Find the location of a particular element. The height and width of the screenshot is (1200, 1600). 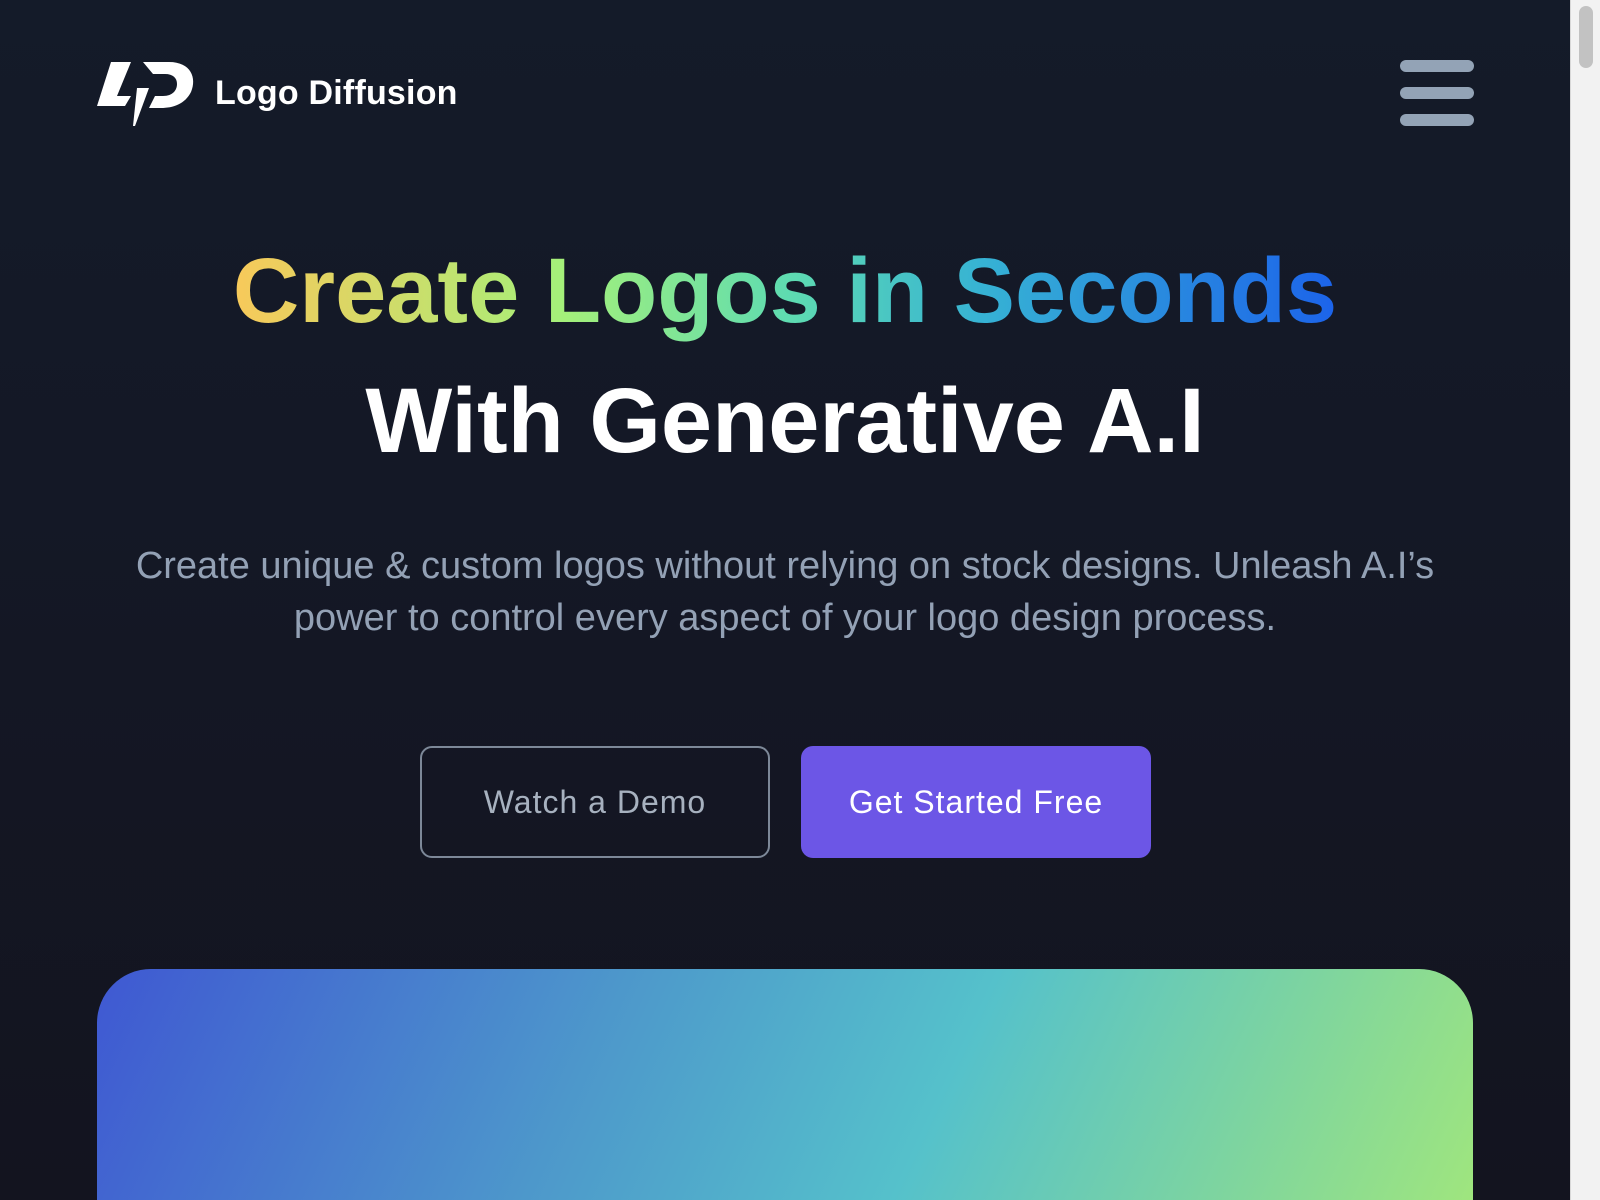

headline-word: Logos is located at coordinates (682, 291).